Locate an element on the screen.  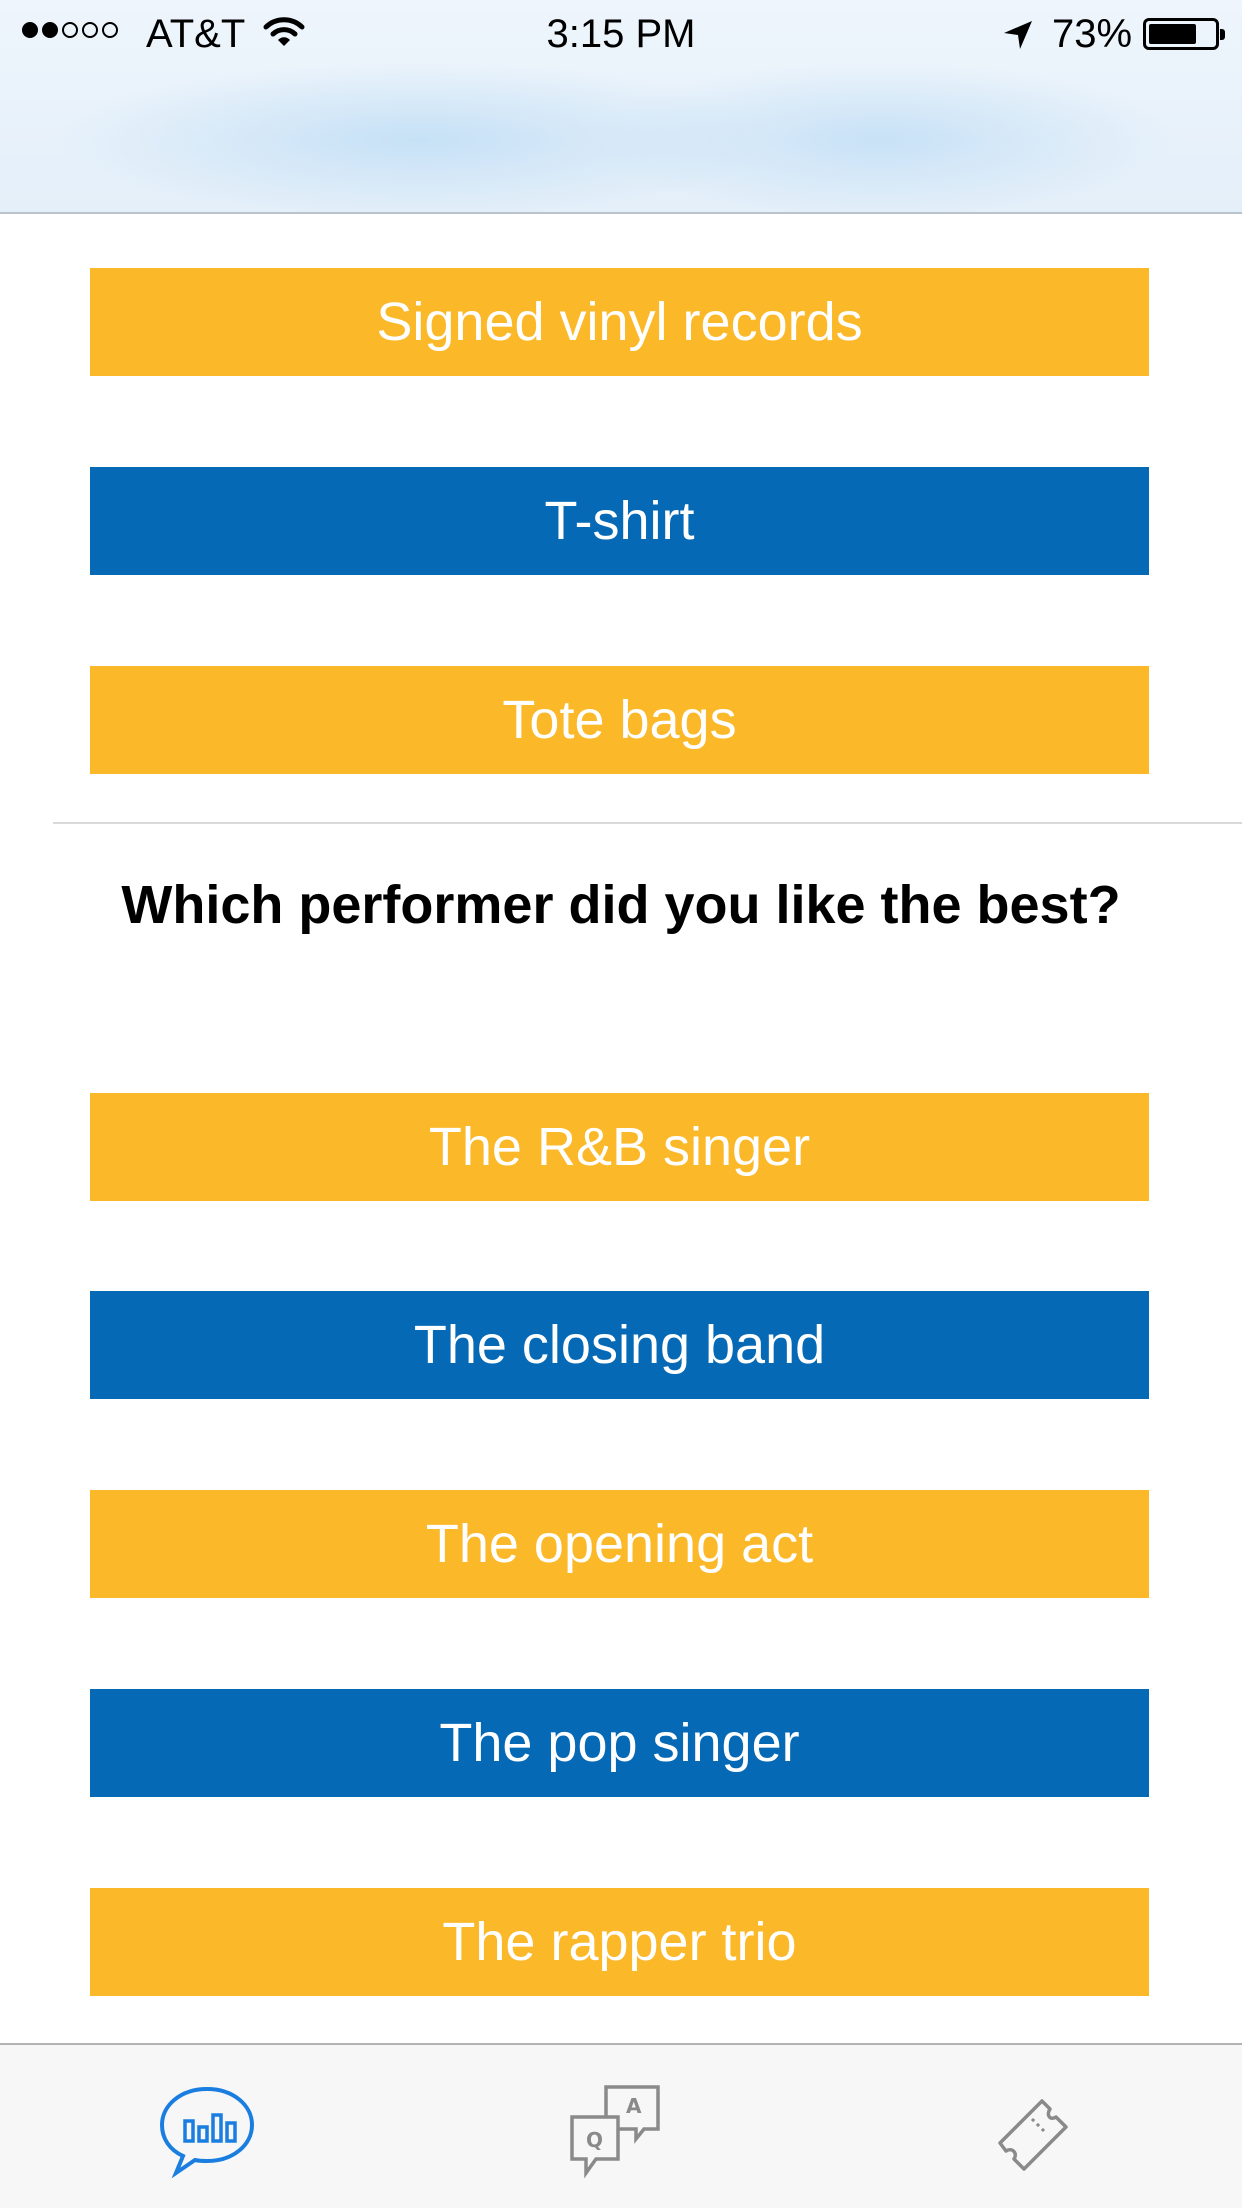
qa-chat-icon: A Q is located at coordinates (615, 2132).